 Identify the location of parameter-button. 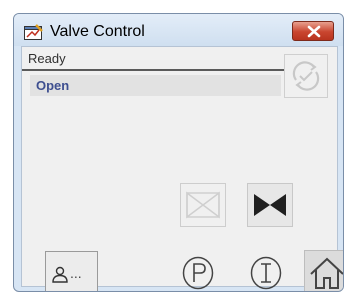
(198, 273).